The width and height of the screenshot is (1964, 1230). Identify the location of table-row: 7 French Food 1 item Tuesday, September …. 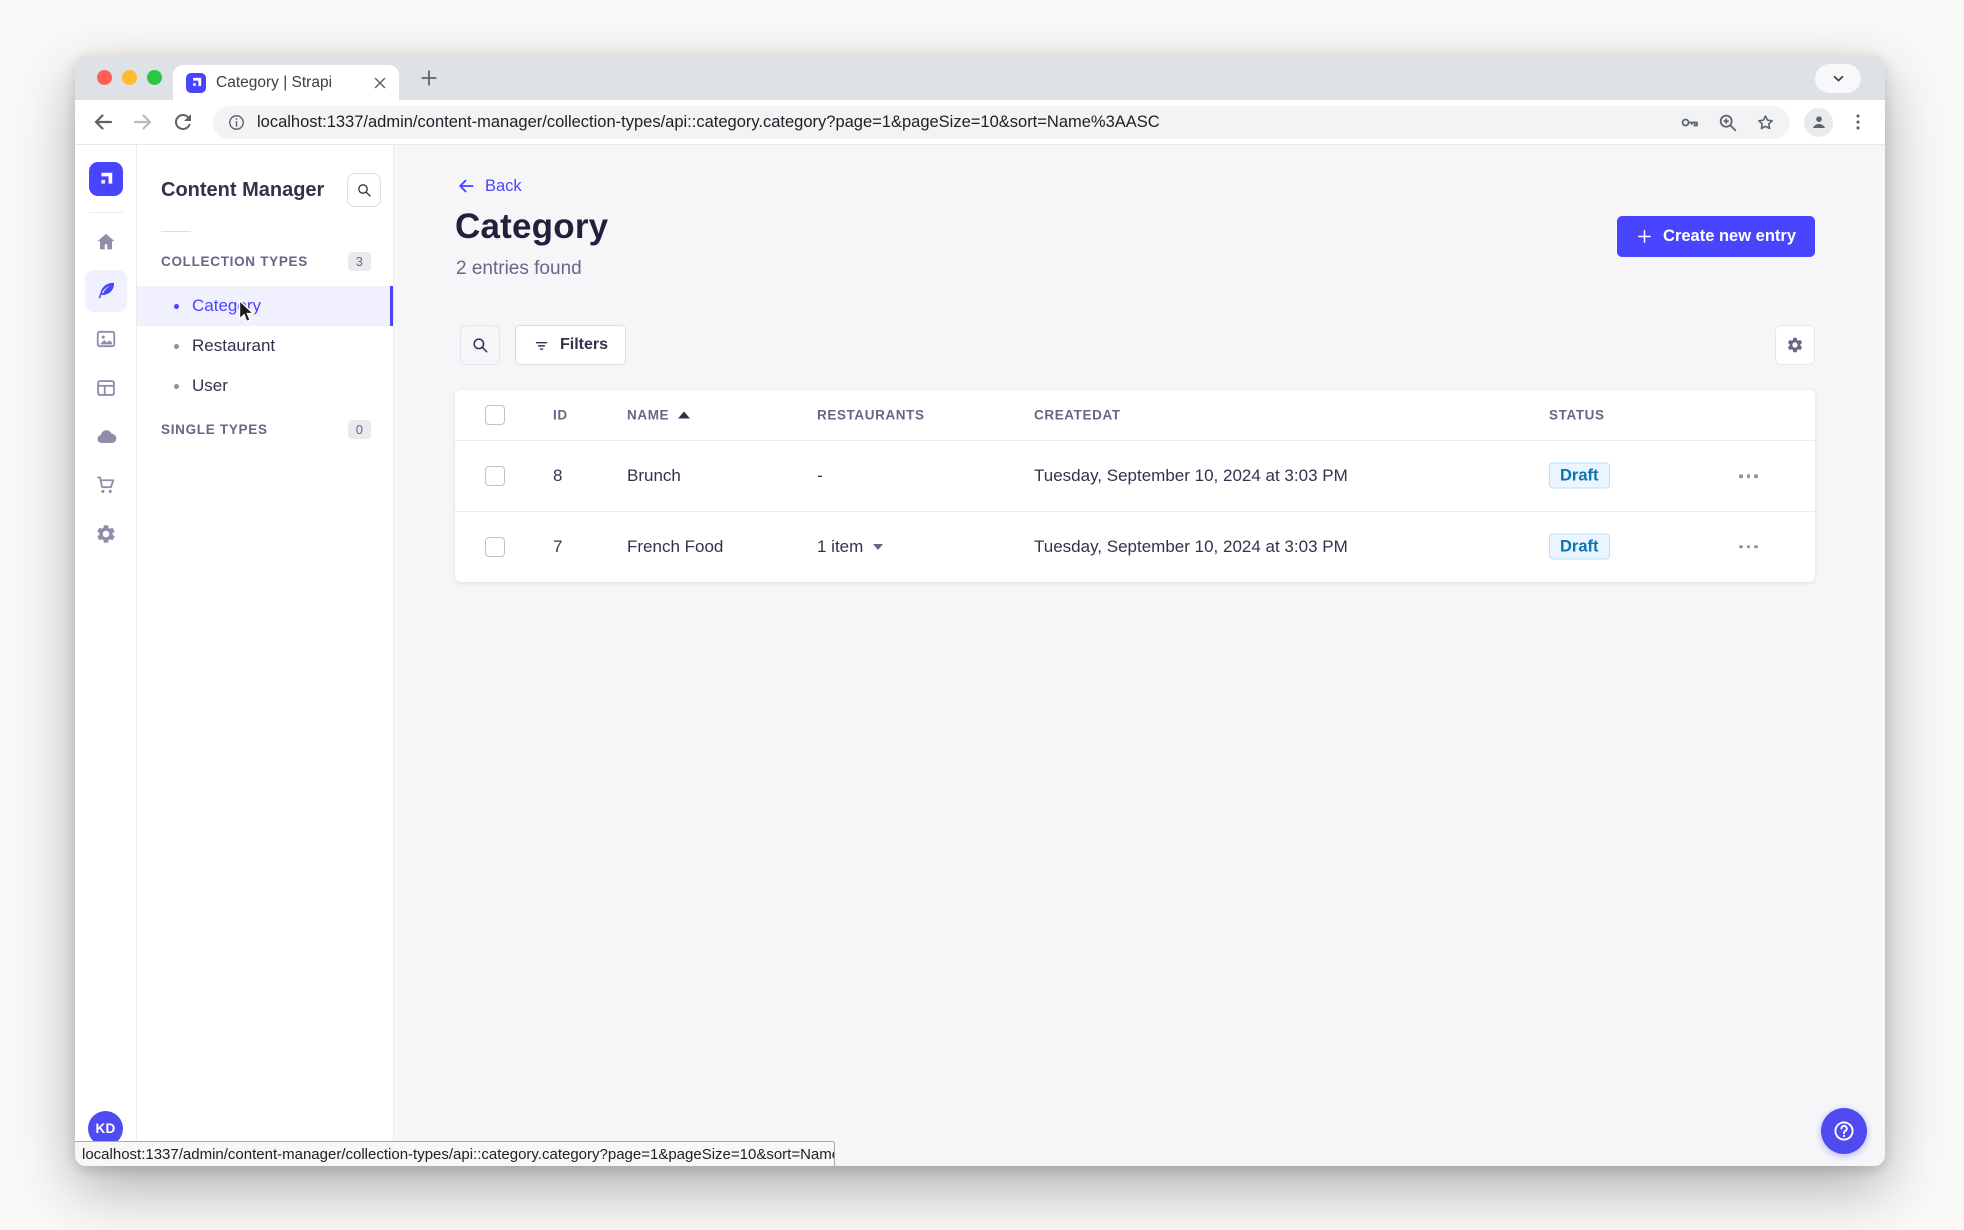
(1135, 546).